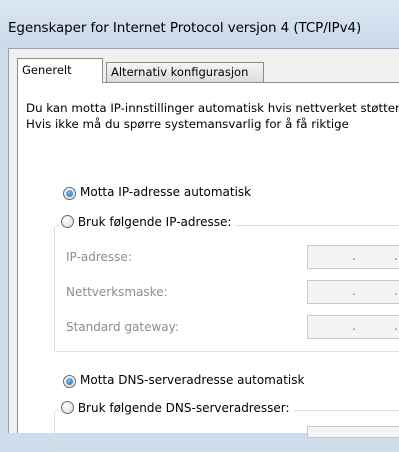  Describe the element at coordinates (122, 327) in the screenshot. I see `default-gateway-label: Standard gateway:` at that location.